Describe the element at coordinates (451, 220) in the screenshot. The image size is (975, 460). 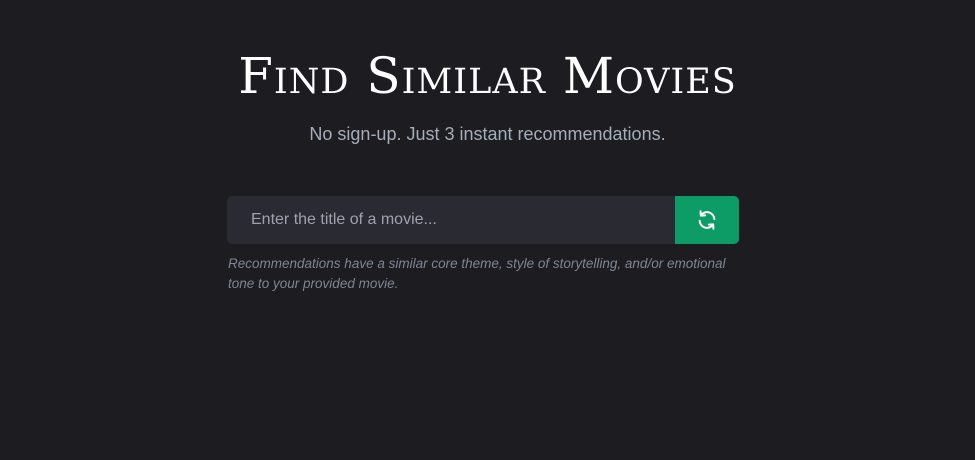
I see `movie-title-input` at that location.